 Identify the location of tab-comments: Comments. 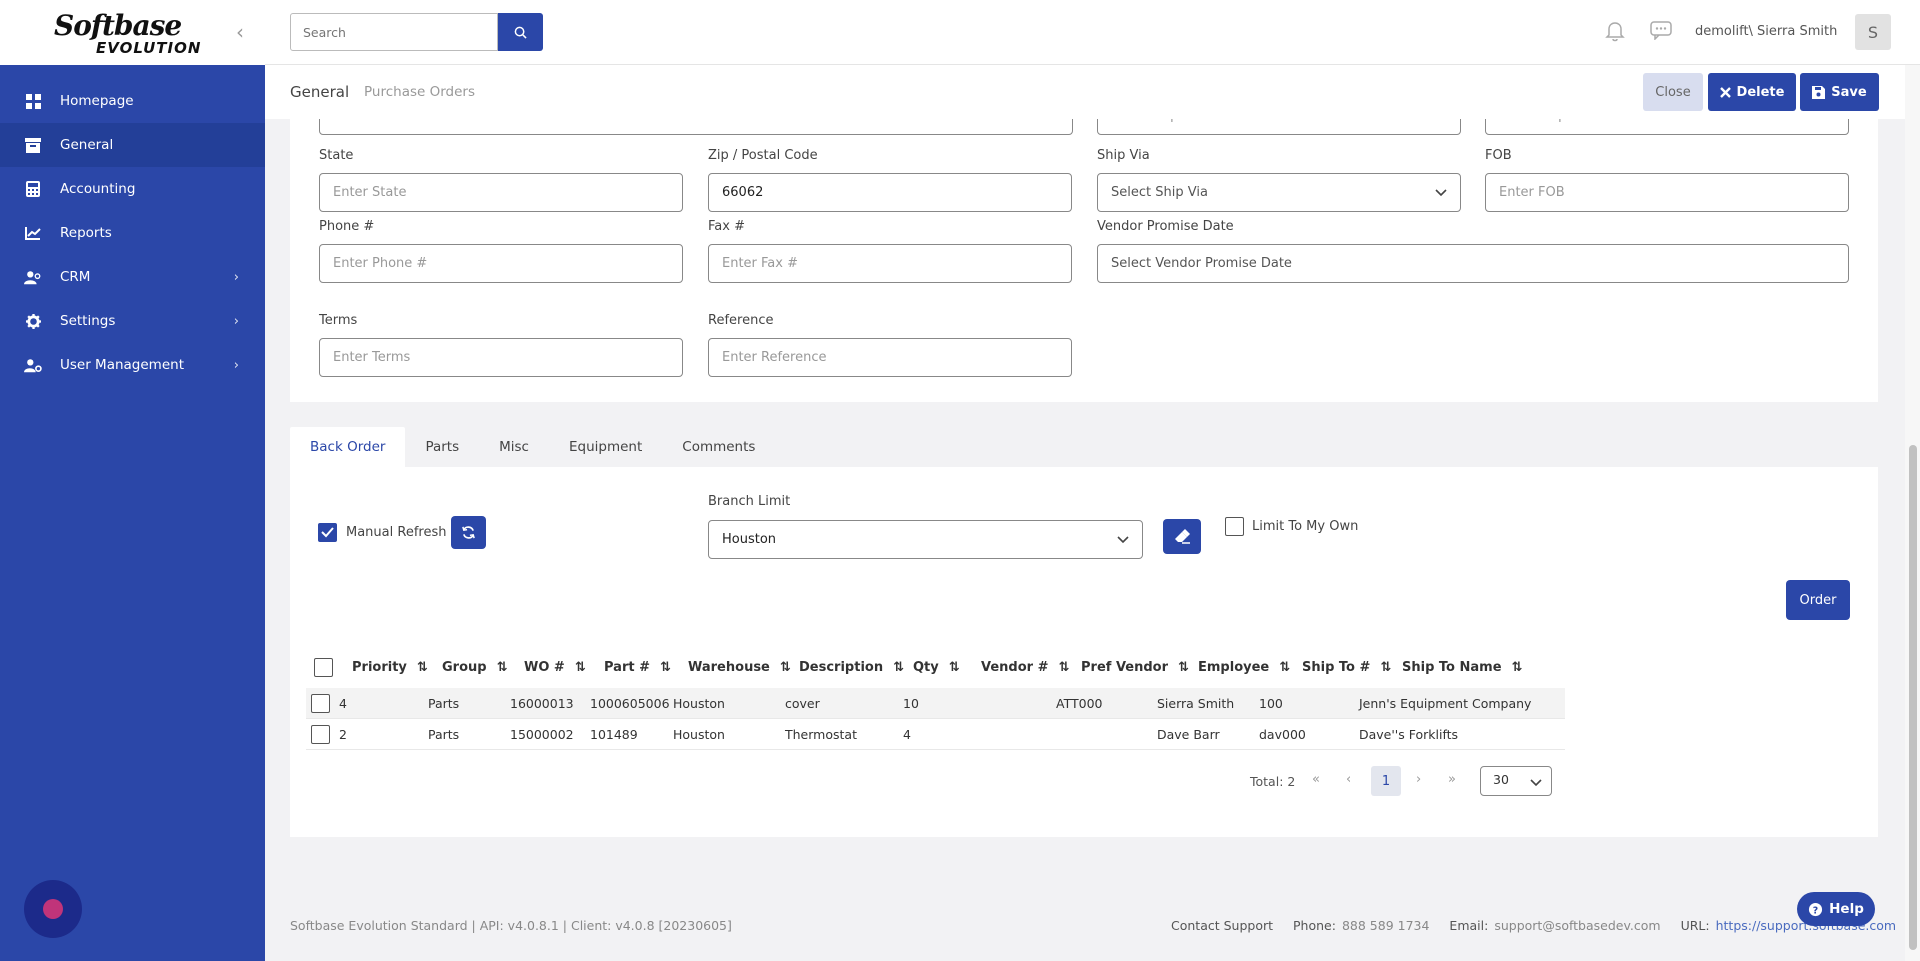
(718, 447).